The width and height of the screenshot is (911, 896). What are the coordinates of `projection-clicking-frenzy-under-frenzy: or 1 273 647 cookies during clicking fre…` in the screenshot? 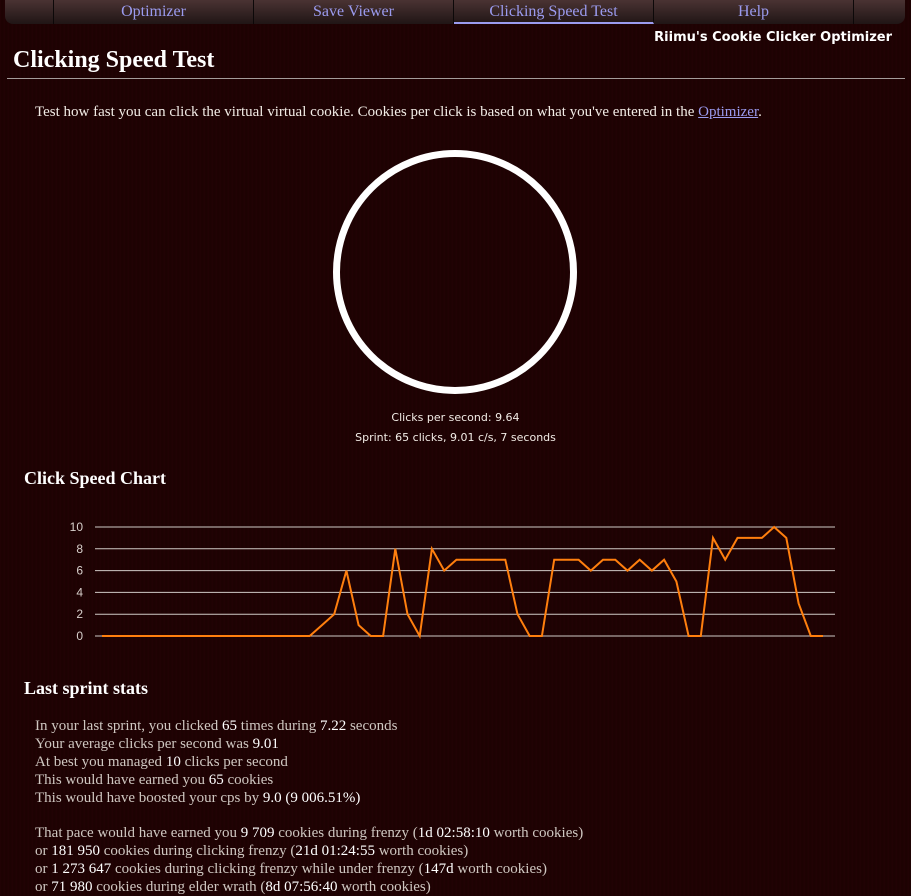 It's located at (309, 869).